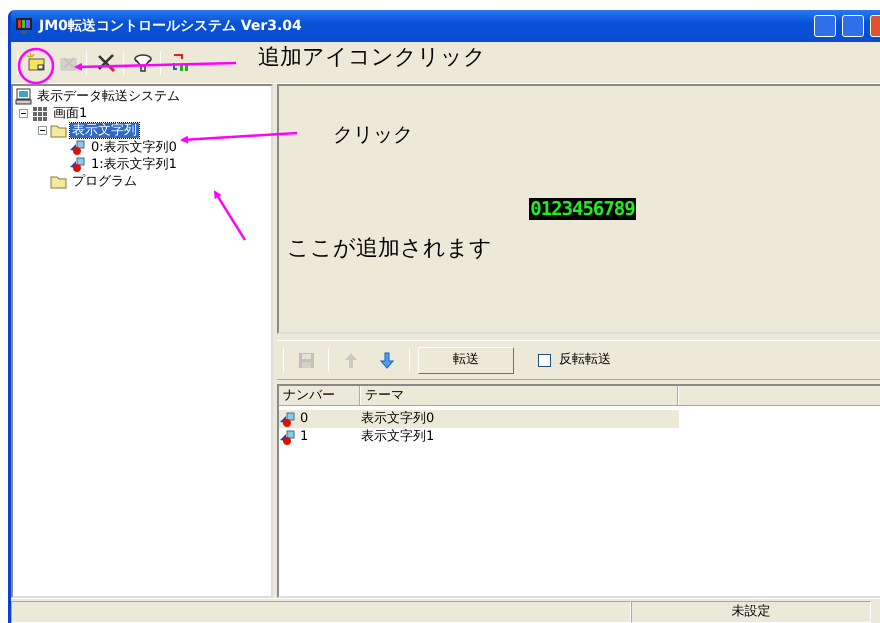 The height and width of the screenshot is (623, 880). I want to click on tree-item: 表示文字列, so click(104, 130).